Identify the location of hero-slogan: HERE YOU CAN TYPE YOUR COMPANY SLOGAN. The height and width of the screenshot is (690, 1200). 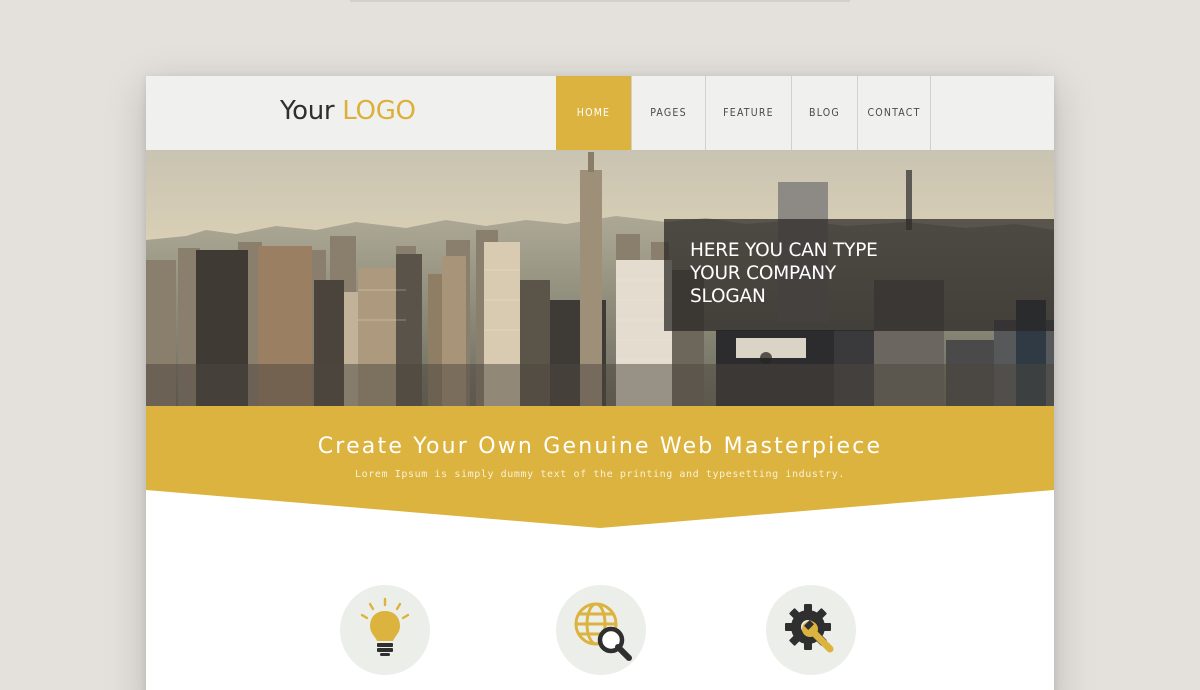
(784, 273).